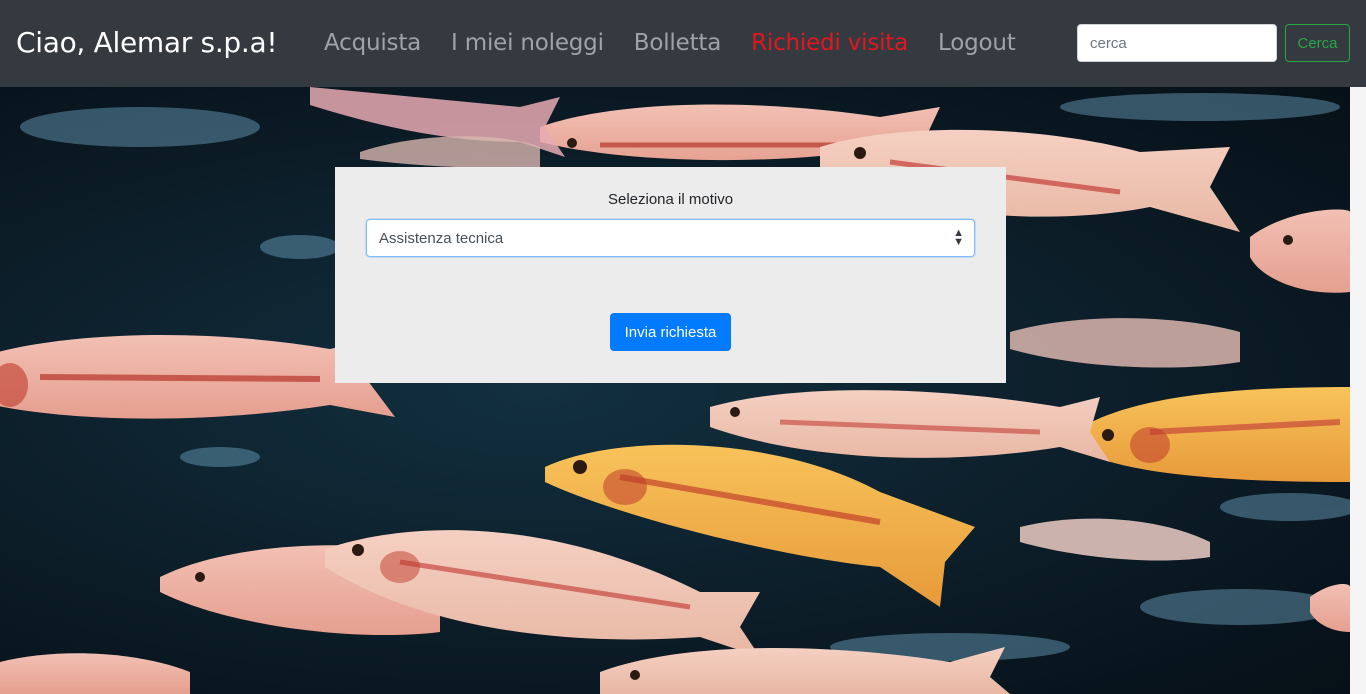  Describe the element at coordinates (1177, 43) in the screenshot. I see `search-input` at that location.